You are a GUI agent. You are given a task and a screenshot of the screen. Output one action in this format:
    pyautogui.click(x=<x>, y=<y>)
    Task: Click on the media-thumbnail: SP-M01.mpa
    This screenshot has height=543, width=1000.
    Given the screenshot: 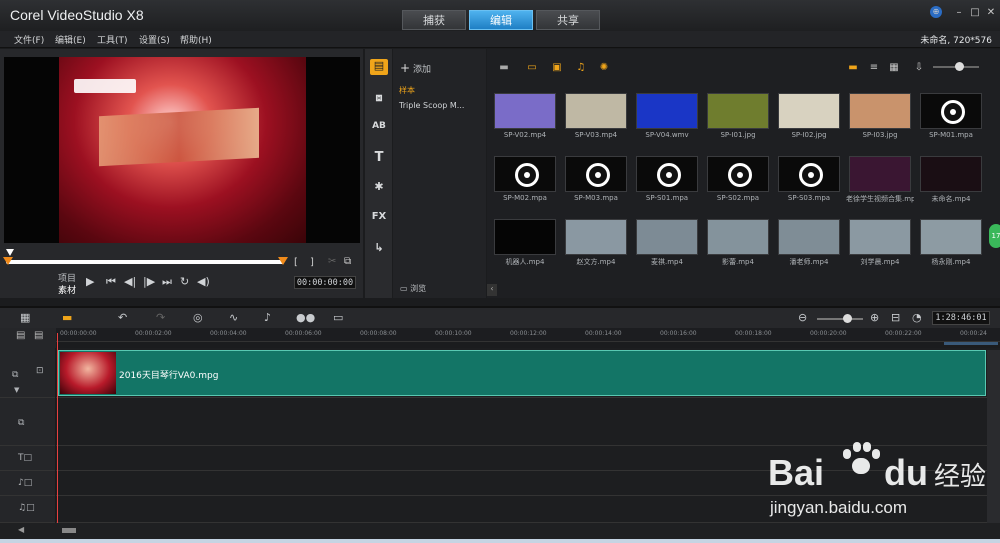 What is the action you would take?
    pyautogui.click(x=951, y=119)
    